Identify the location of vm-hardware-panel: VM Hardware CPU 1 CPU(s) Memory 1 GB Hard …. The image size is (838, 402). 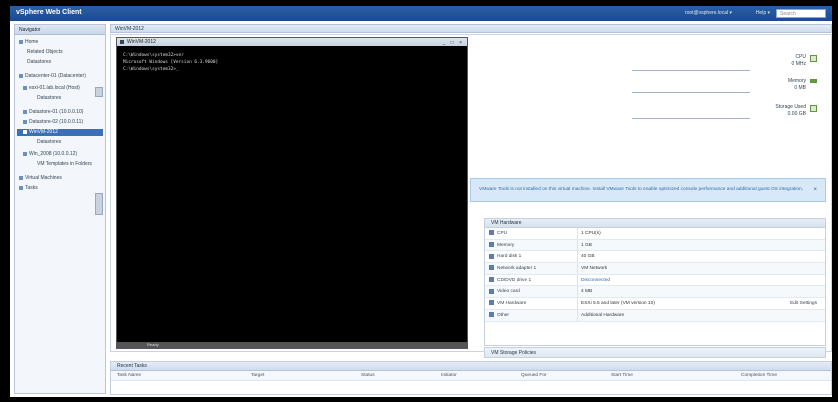
(655, 282).